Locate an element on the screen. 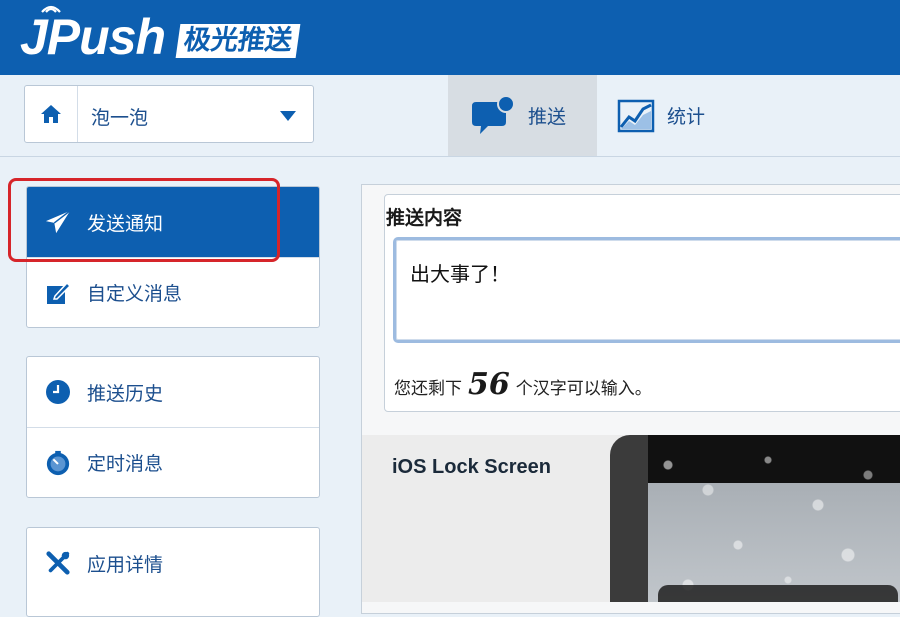 The height and width of the screenshot is (617, 900). toolbar: 泡一泡 推送 统计 is located at coordinates (450, 116).